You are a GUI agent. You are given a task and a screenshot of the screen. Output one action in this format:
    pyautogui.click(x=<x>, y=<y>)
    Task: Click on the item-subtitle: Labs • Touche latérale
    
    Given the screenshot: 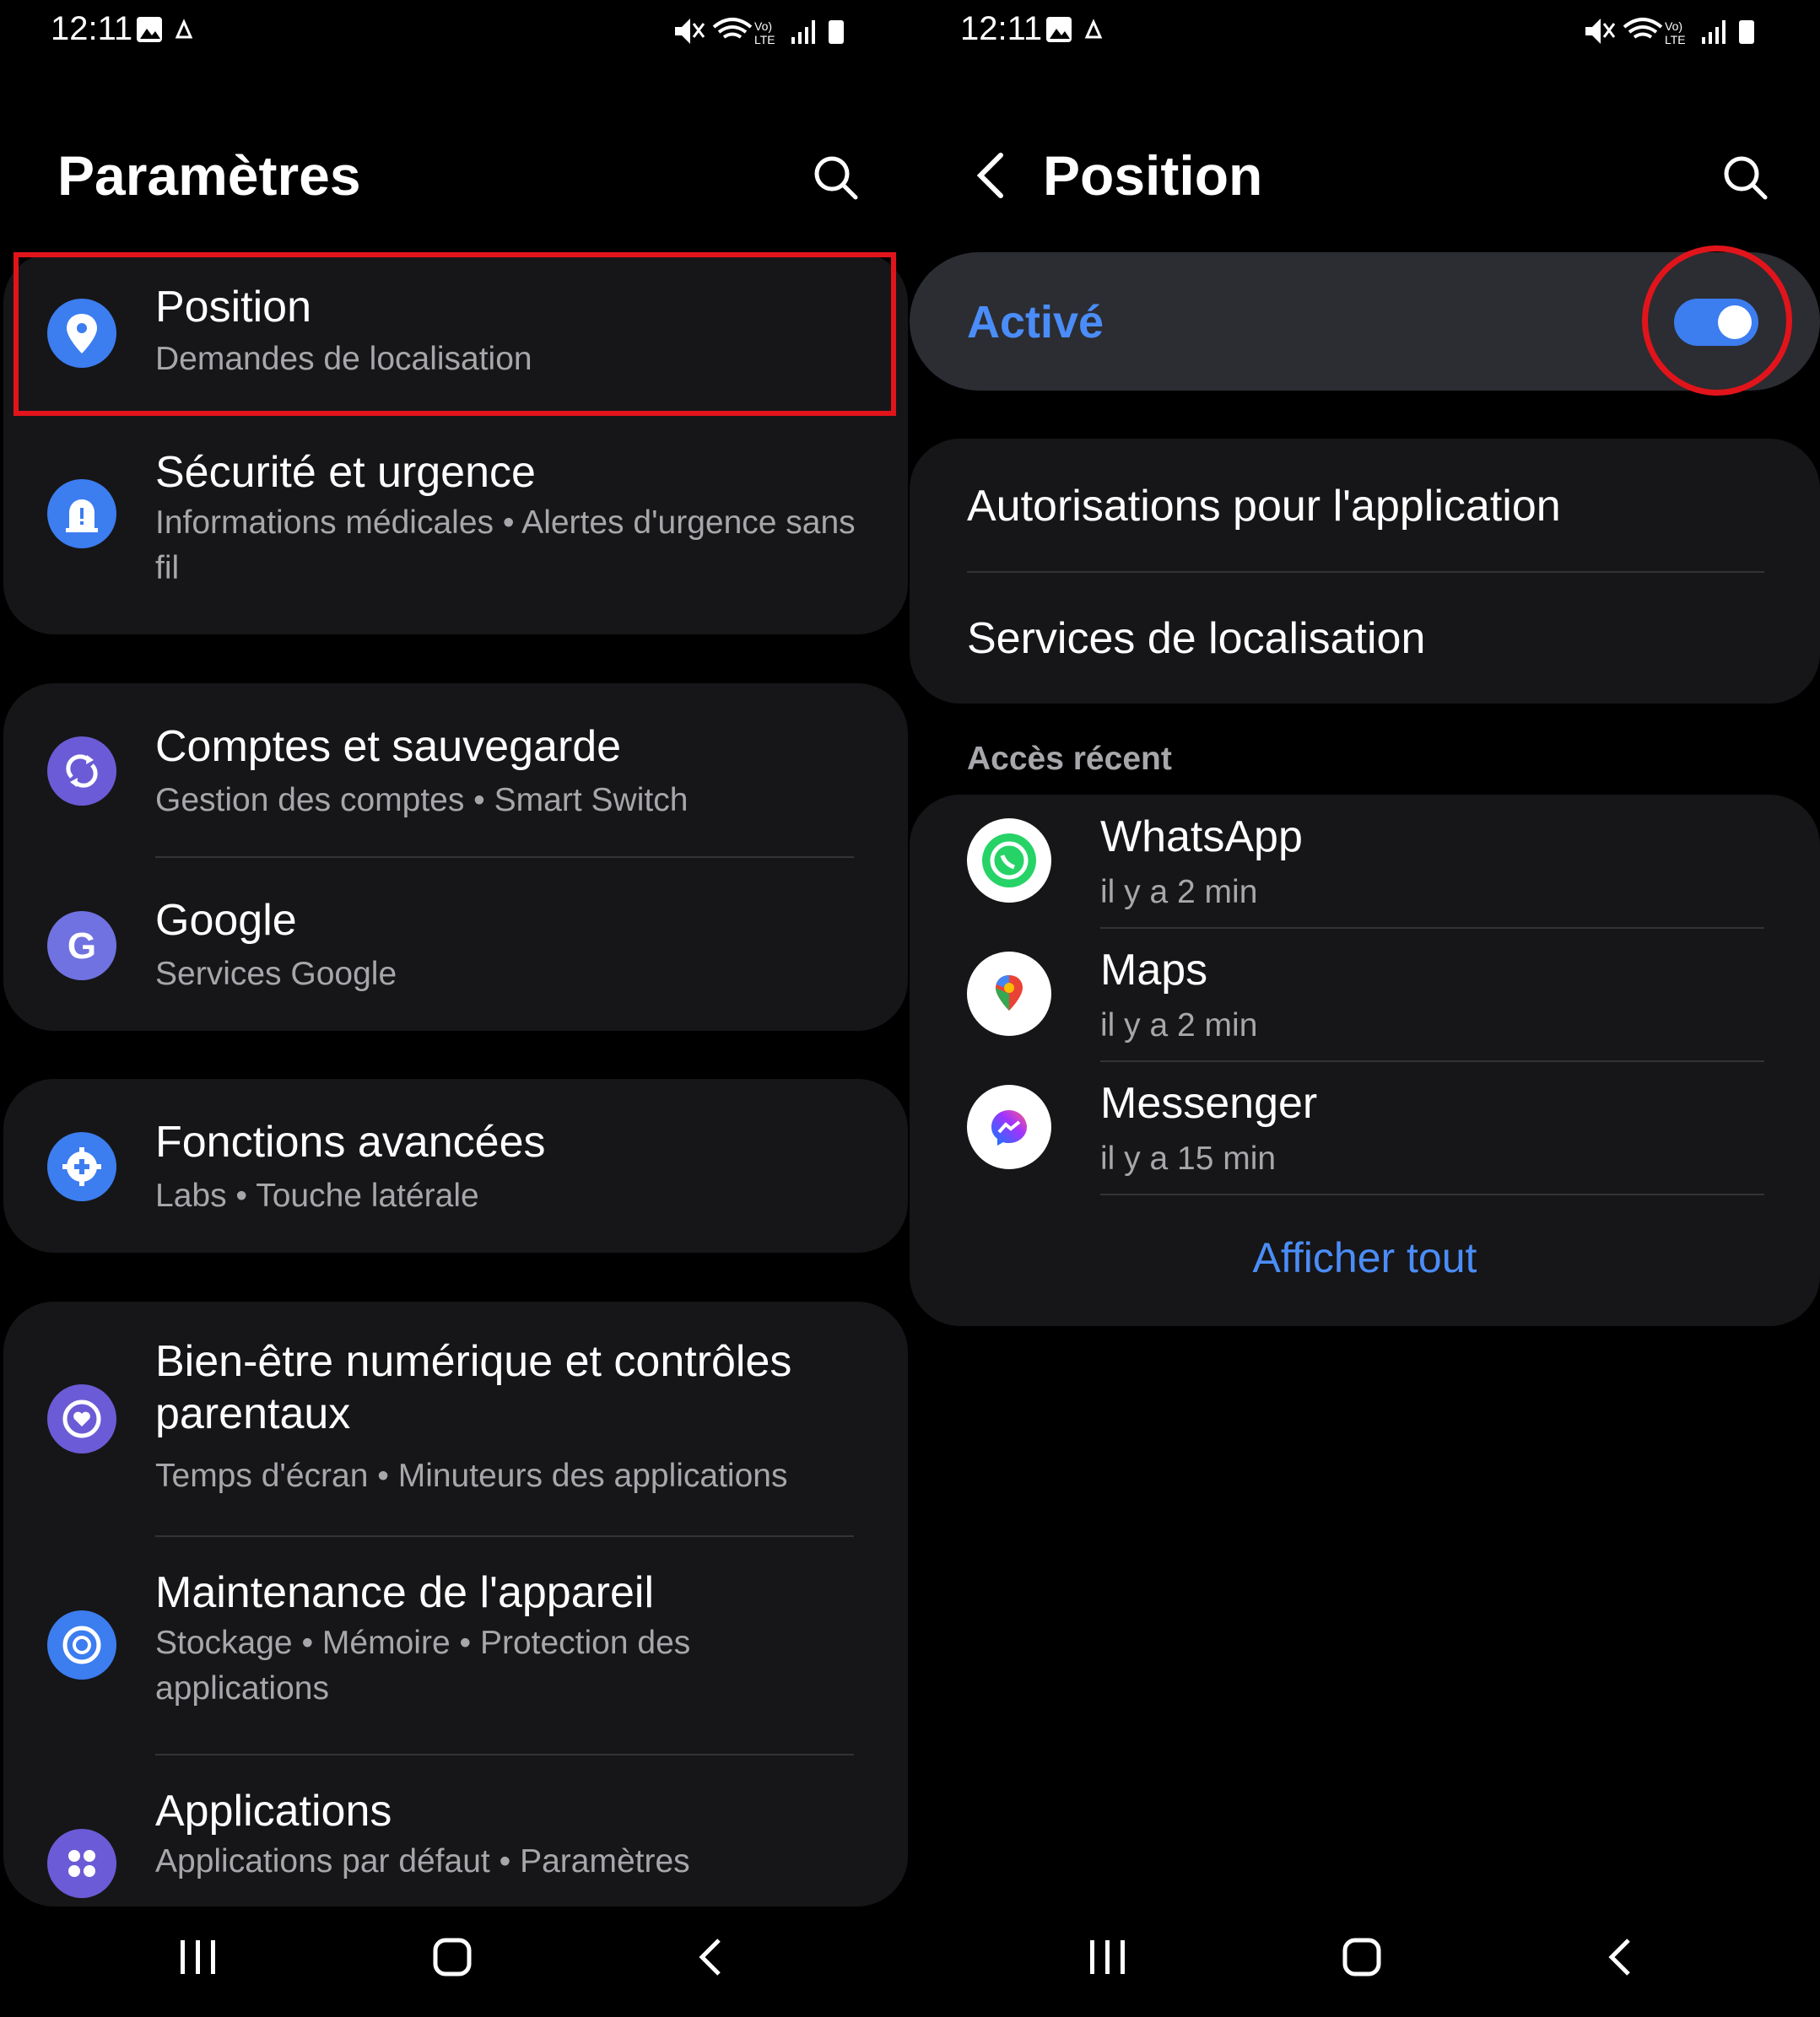 What is the action you would take?
    pyautogui.click(x=317, y=1196)
    